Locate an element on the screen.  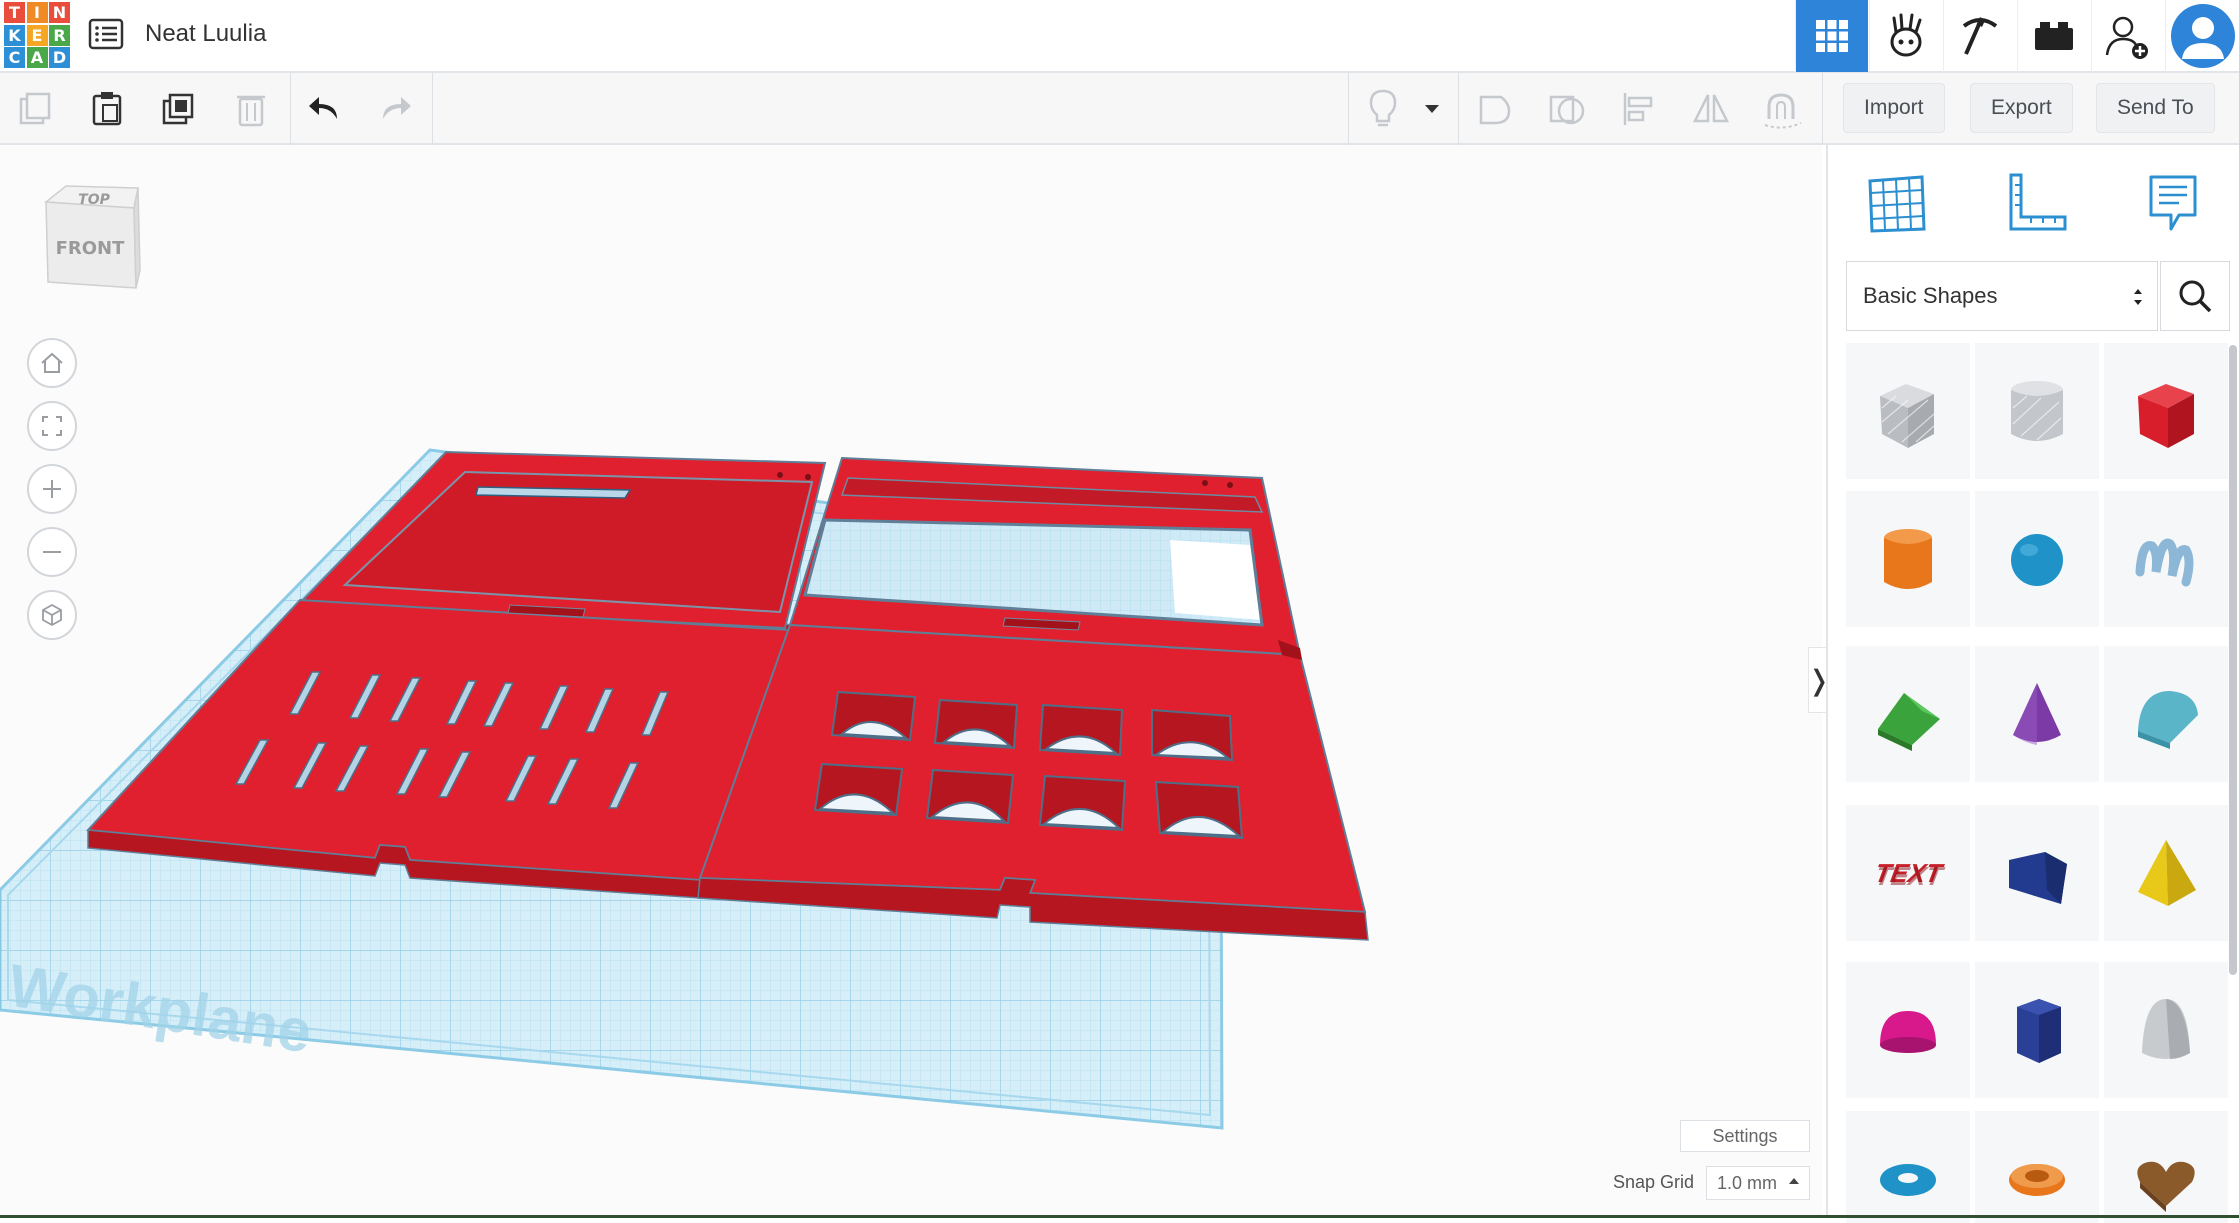
snap-grid-select: 1.0 mm is located at coordinates (1758, 1183).